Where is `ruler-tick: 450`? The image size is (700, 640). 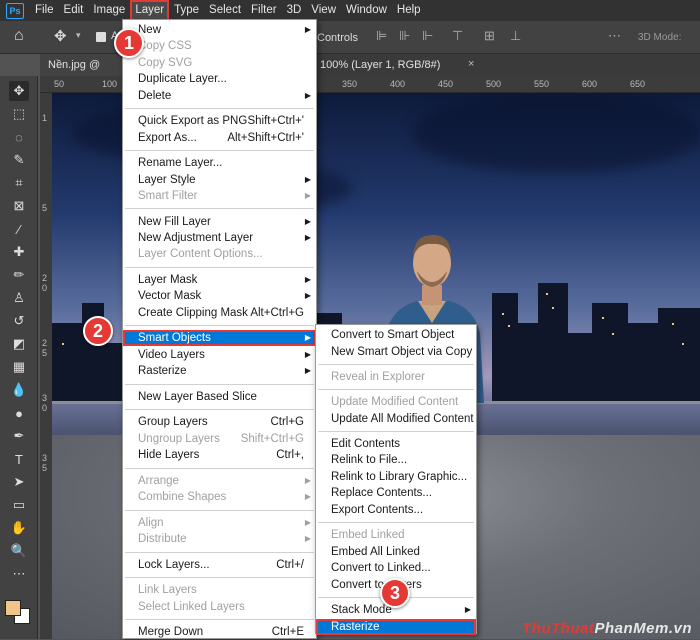
ruler-tick: 450 is located at coordinates (446, 84).